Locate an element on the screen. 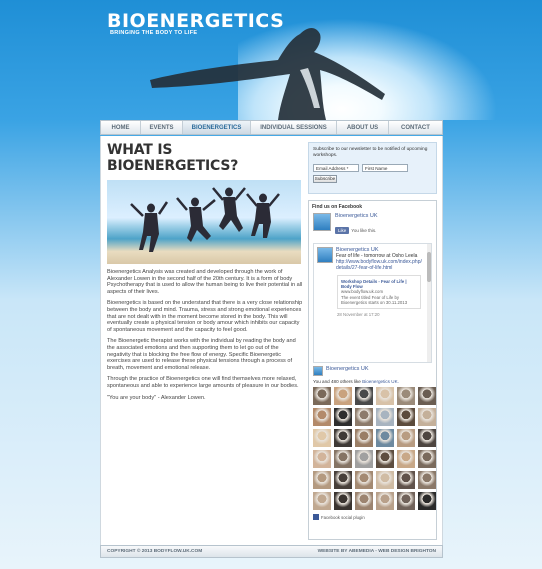 The image size is (542, 569). facebook-icon is located at coordinates (316, 517).